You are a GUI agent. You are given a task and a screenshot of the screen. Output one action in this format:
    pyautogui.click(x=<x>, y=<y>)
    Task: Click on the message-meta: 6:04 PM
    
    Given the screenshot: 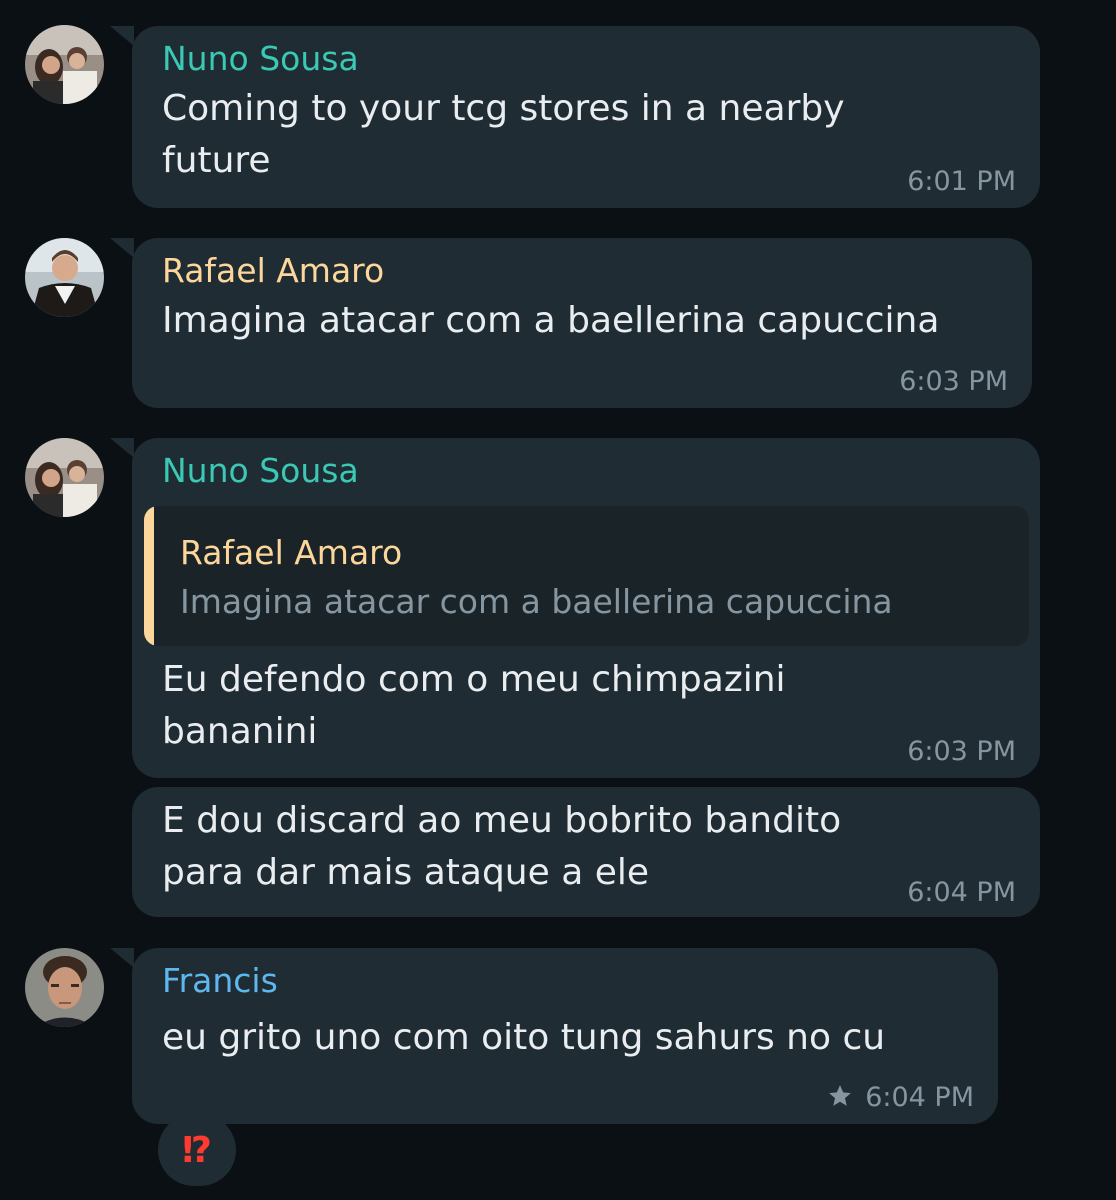 What is the action you would take?
    pyautogui.click(x=900, y=1099)
    